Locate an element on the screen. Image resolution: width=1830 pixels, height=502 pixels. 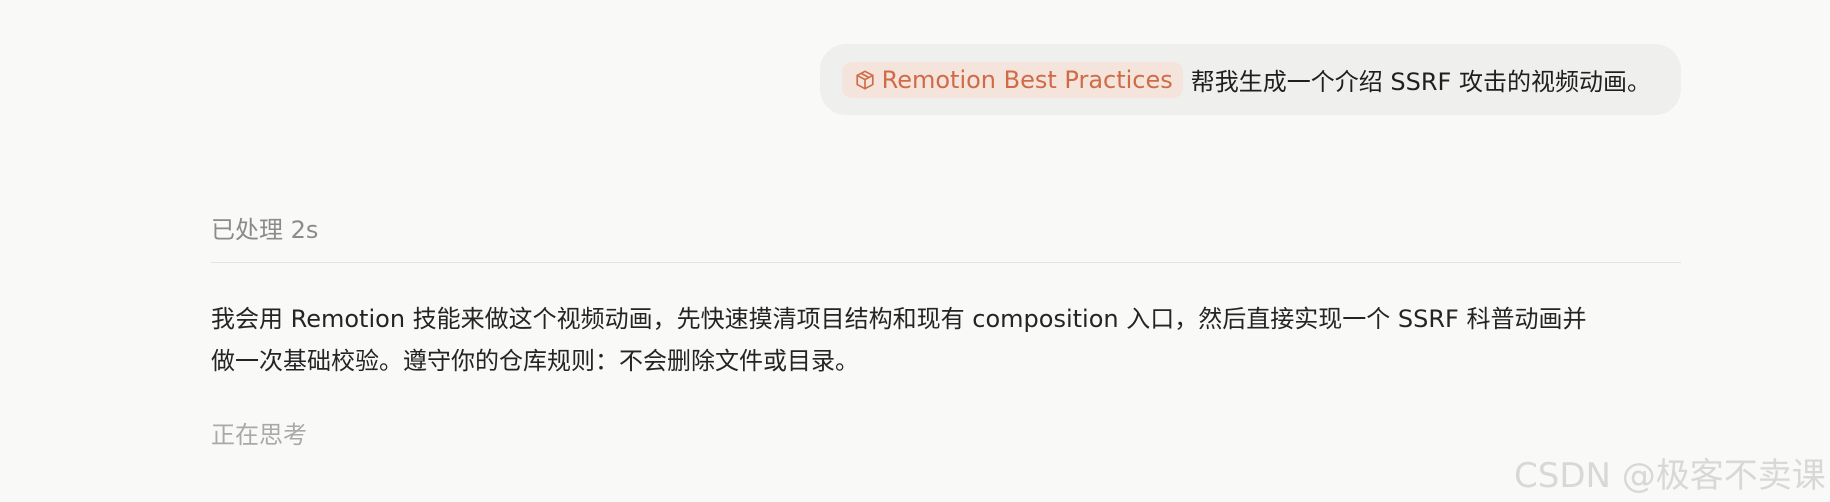
skill-chip-label: Remotion Best Practices is located at coordinates (1027, 79).